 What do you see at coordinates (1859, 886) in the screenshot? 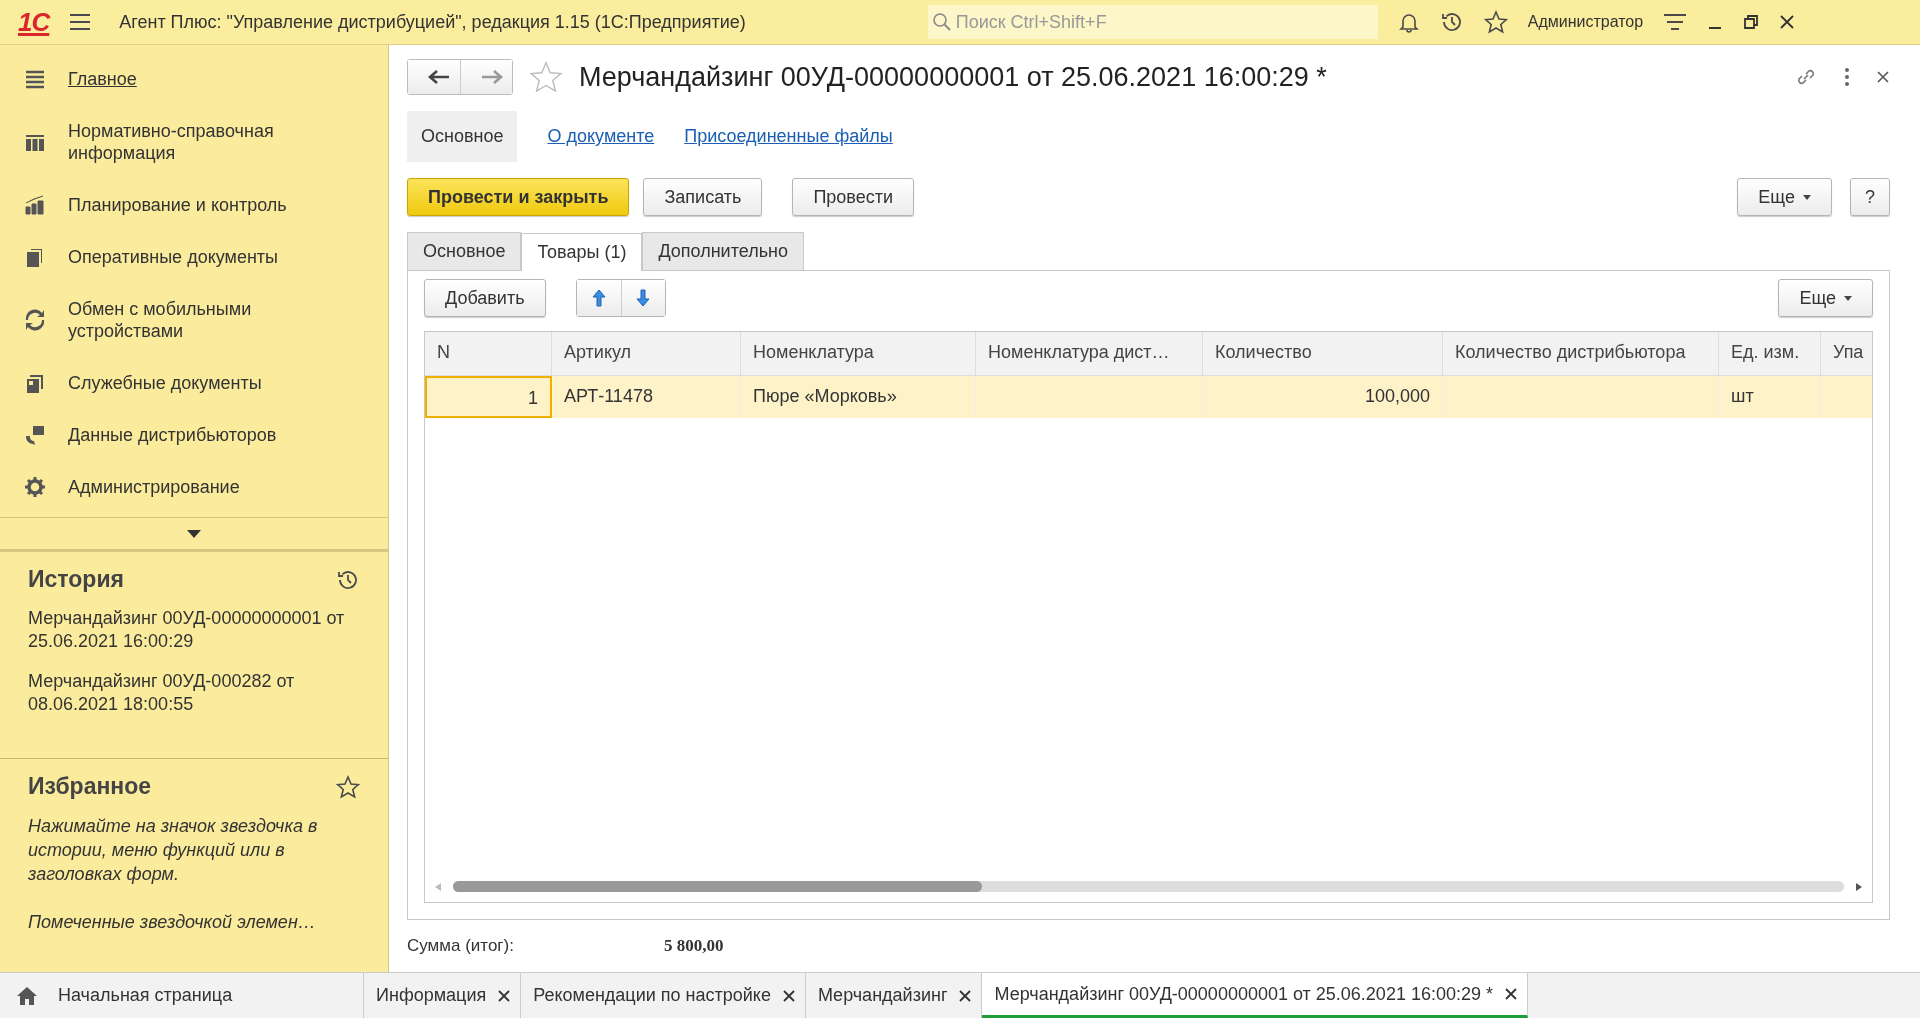
I see `scroll-right-icon` at bounding box center [1859, 886].